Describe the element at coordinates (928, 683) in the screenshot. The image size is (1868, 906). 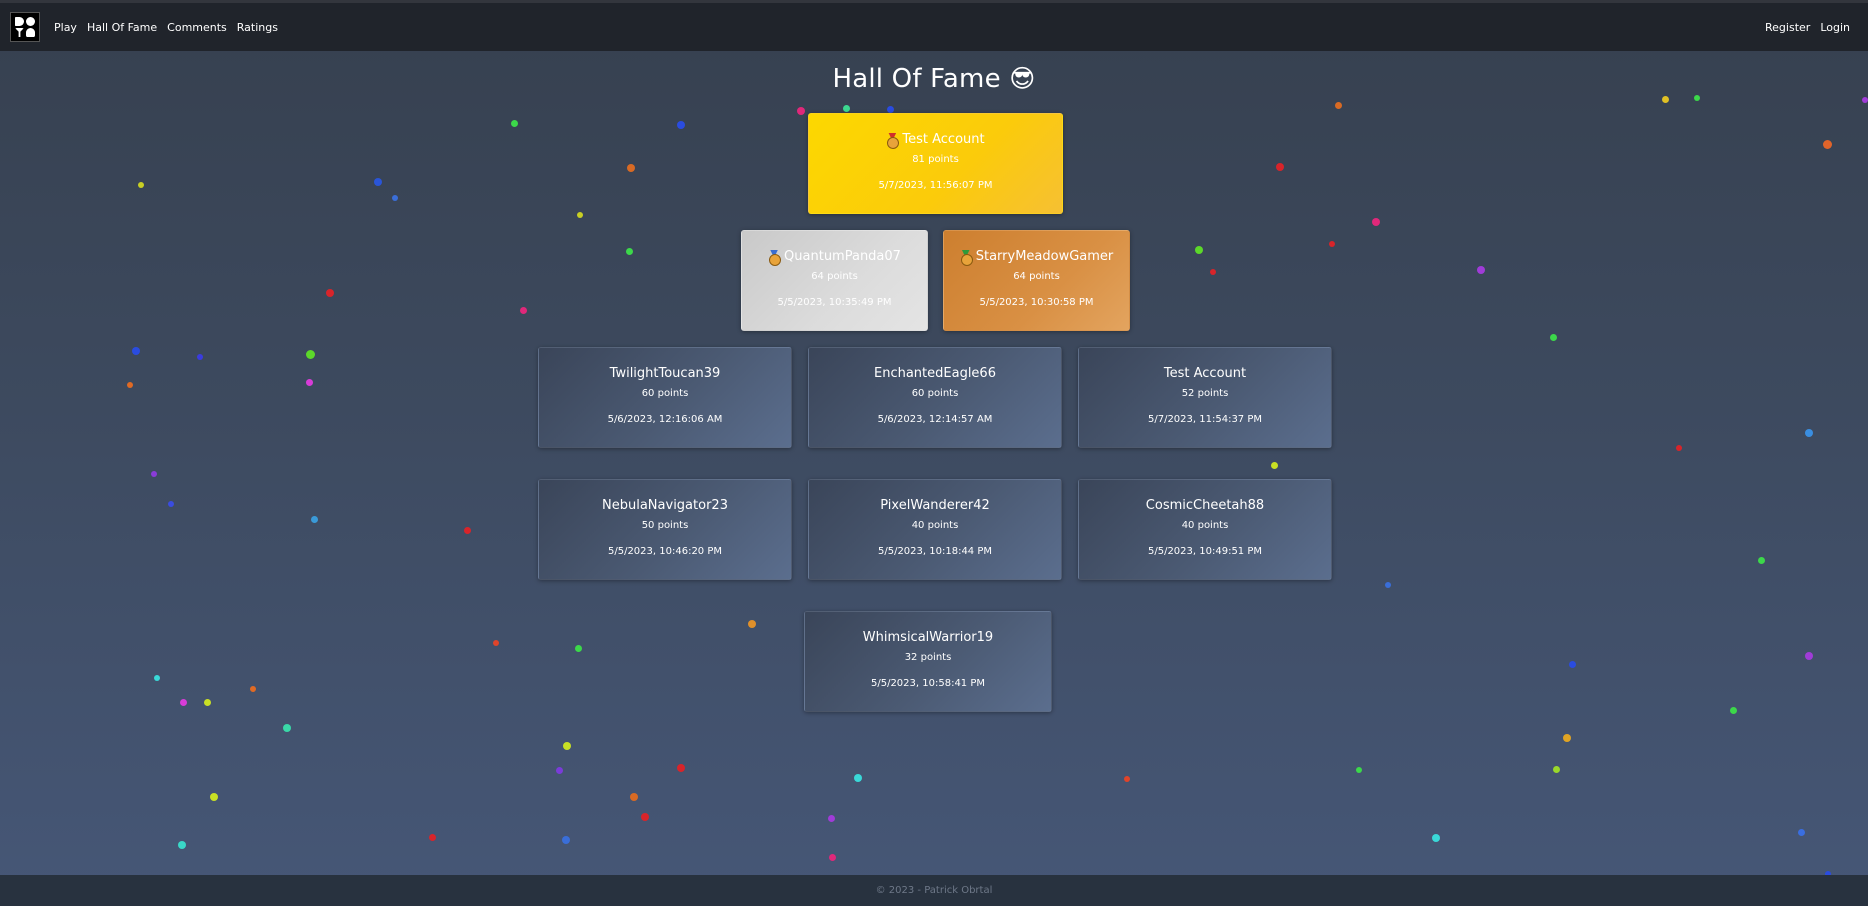
I see `player-date: 5/5/2023, 10:58:41 PM` at that location.